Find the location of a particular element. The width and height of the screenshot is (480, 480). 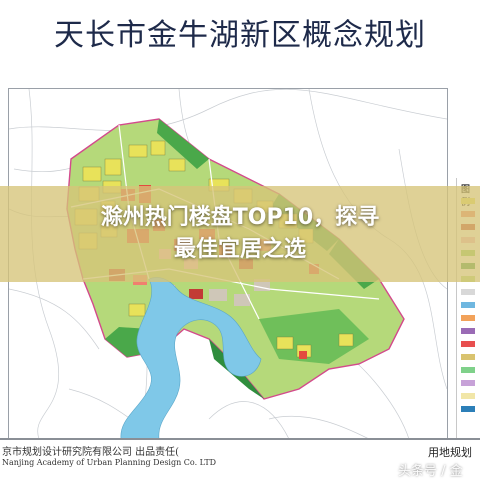

headline-text: 滁州热门楼盘TOP10，探寻 最佳宜居之选 is located at coordinates (240, 234).